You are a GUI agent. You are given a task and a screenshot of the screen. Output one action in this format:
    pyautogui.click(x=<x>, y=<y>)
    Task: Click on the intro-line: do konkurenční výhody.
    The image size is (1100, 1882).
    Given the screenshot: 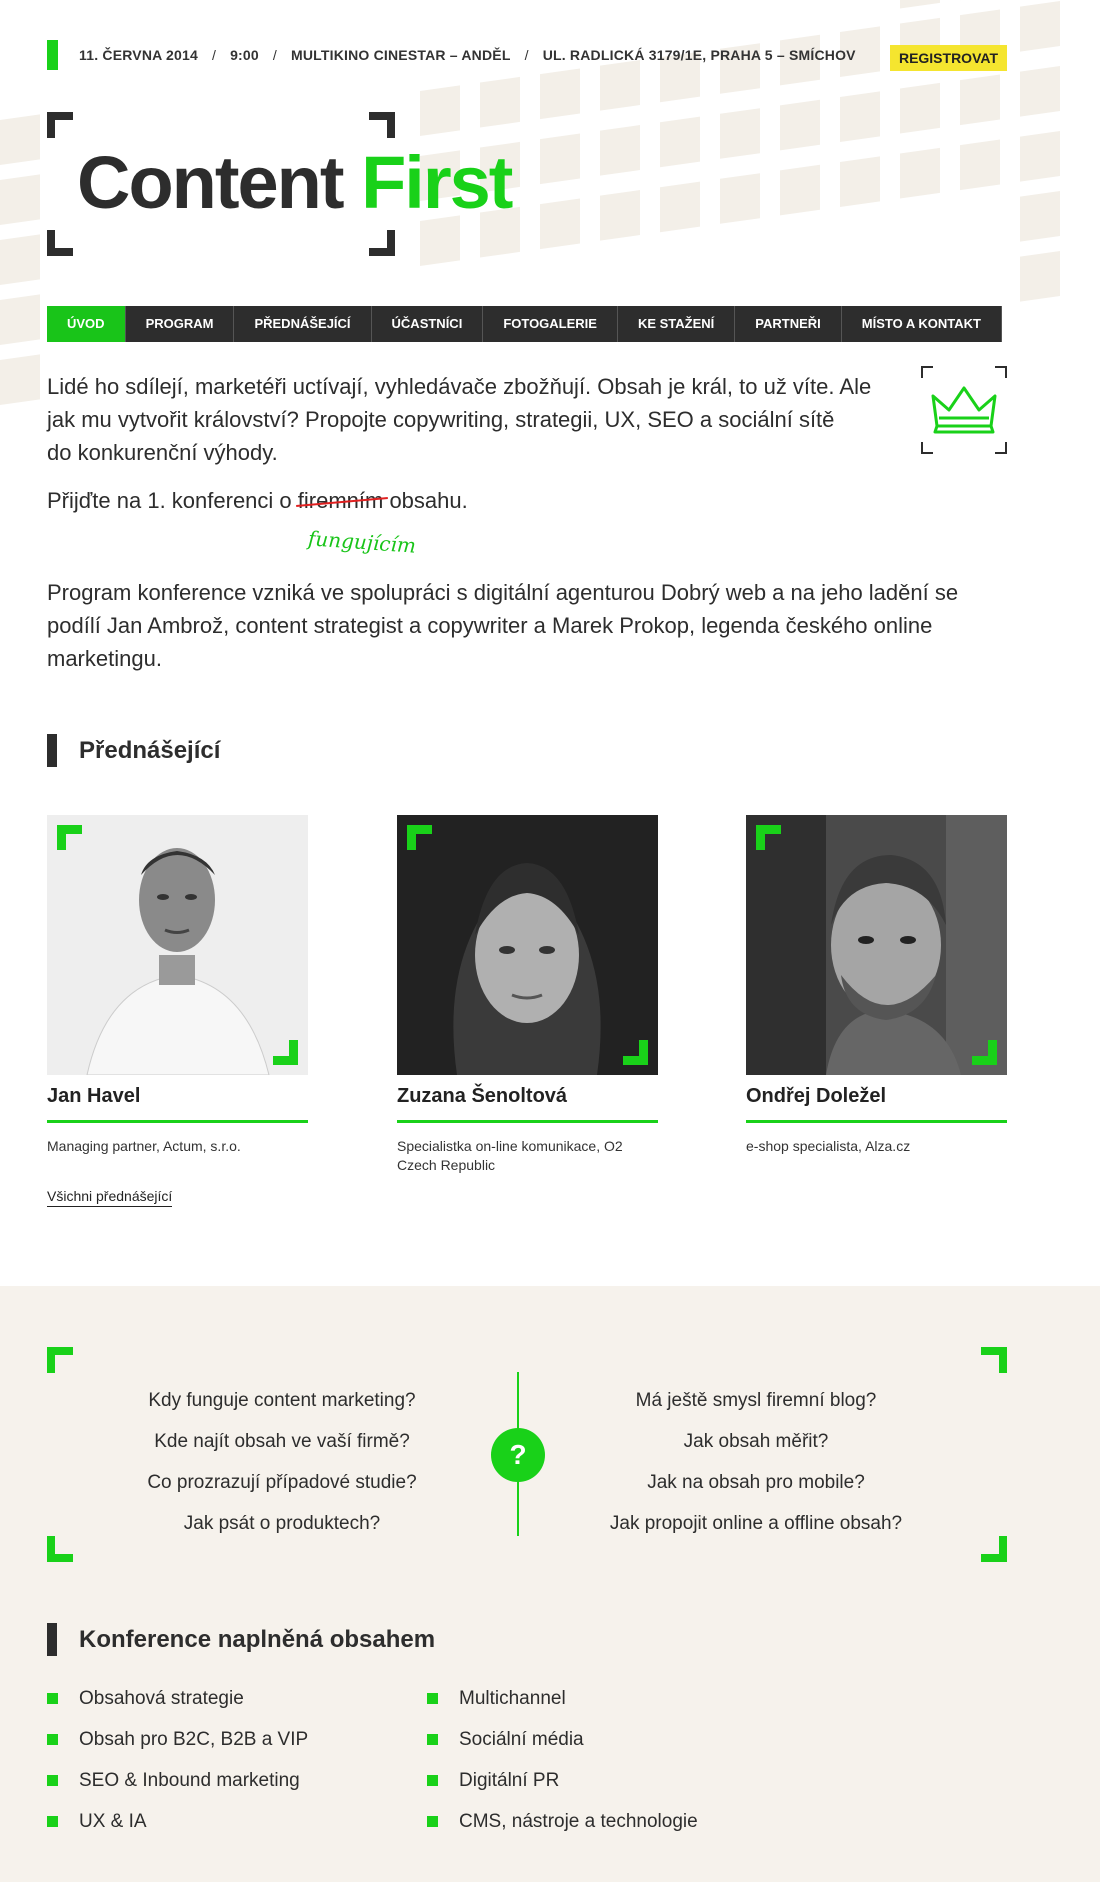 What is the action you would take?
    pyautogui.click(x=162, y=452)
    